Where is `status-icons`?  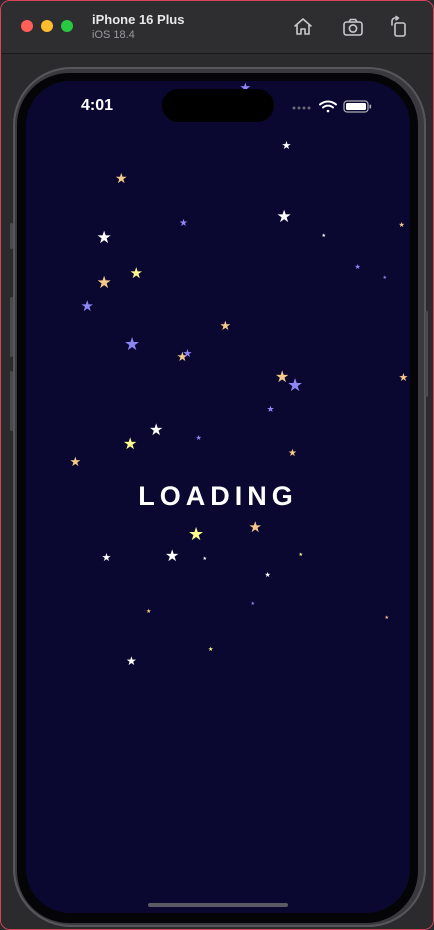 status-icons is located at coordinates (332, 106).